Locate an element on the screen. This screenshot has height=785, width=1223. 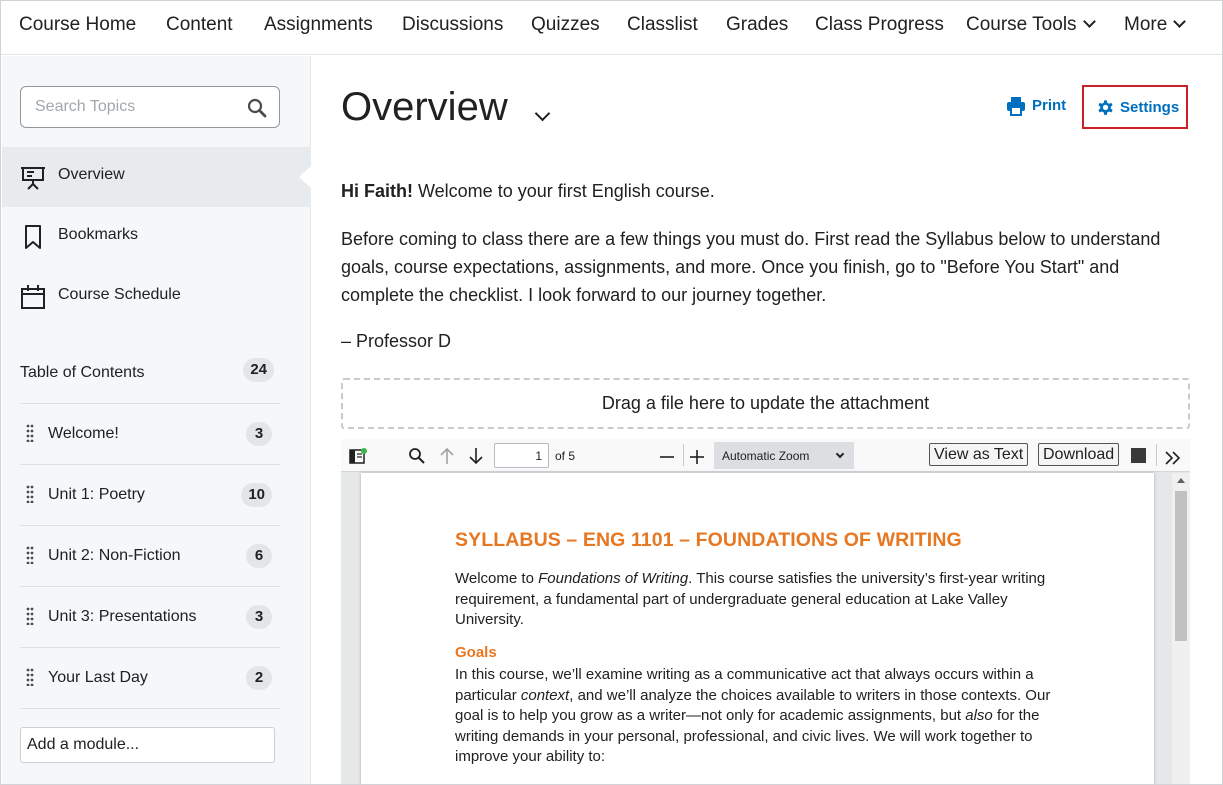
nav-assignments: Assignments is located at coordinates (318, 25).